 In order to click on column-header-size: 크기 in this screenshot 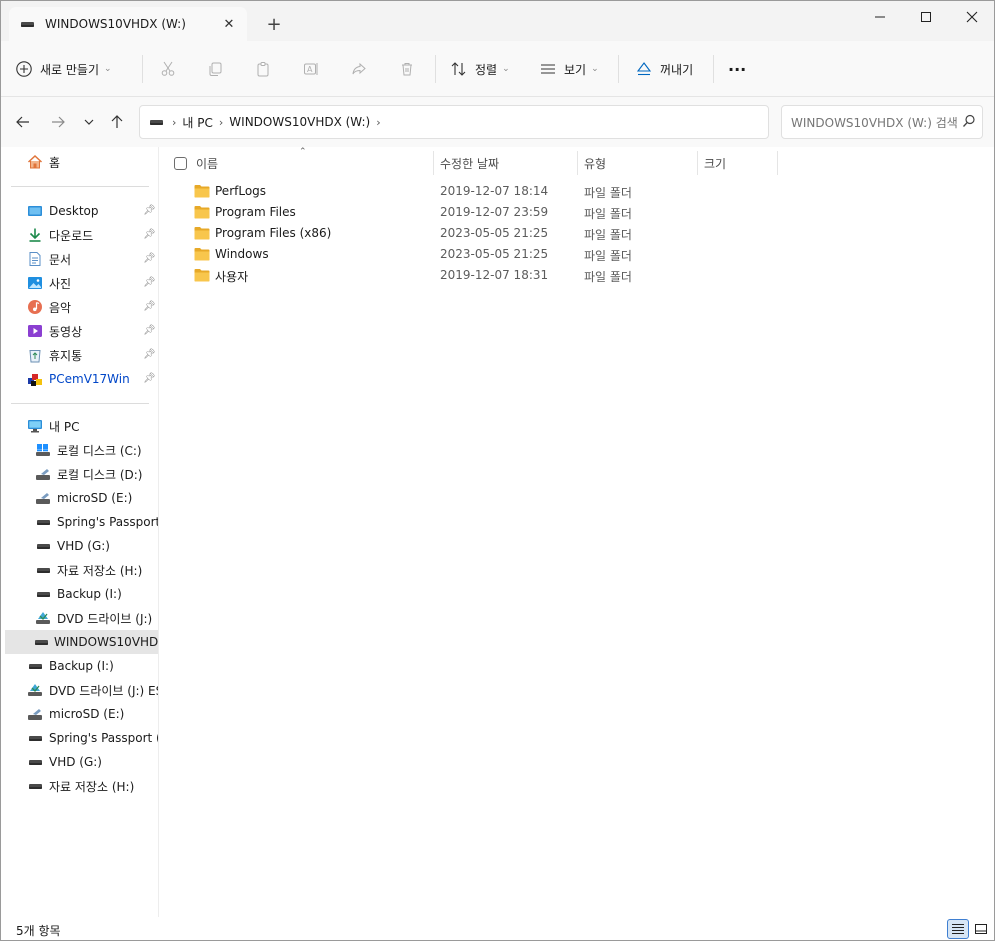, I will do `click(715, 163)`.